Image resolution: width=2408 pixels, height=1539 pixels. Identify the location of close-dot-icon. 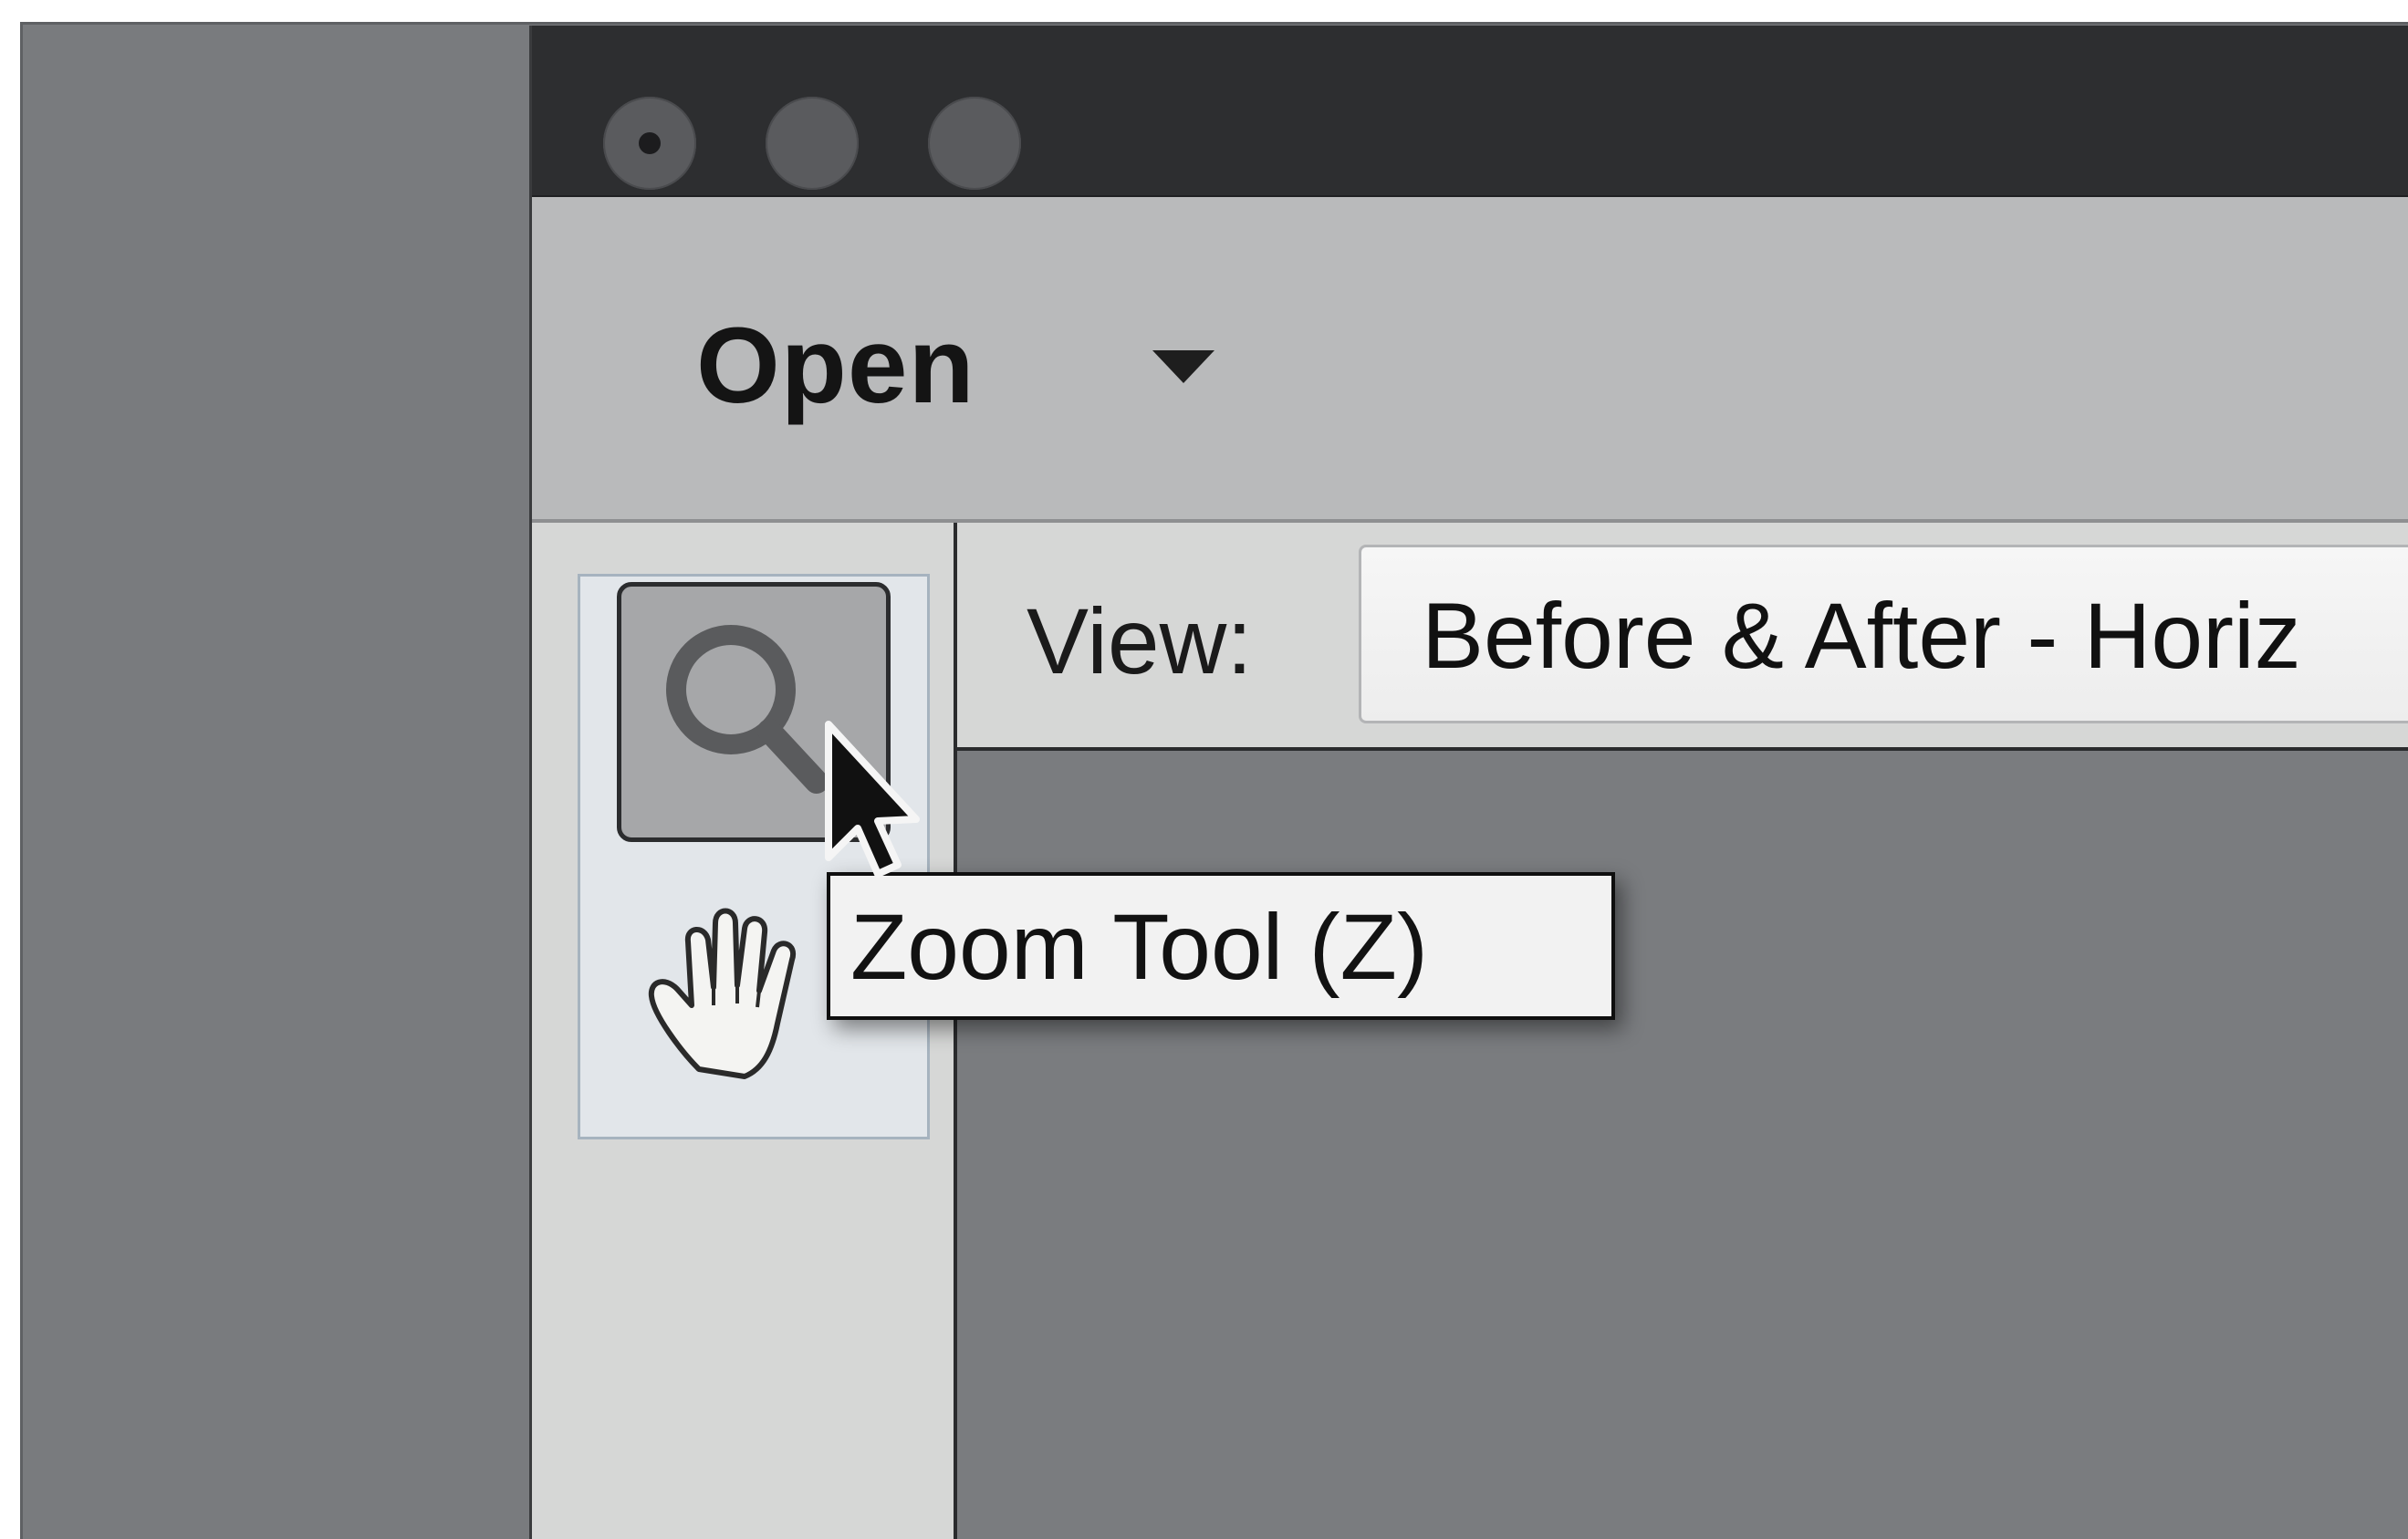
(650, 143).